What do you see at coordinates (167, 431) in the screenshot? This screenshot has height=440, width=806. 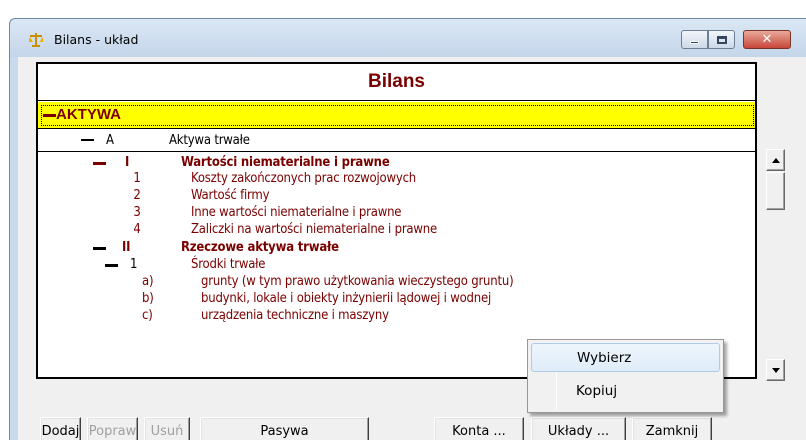 I see `delete-button-label: Usuń` at bounding box center [167, 431].